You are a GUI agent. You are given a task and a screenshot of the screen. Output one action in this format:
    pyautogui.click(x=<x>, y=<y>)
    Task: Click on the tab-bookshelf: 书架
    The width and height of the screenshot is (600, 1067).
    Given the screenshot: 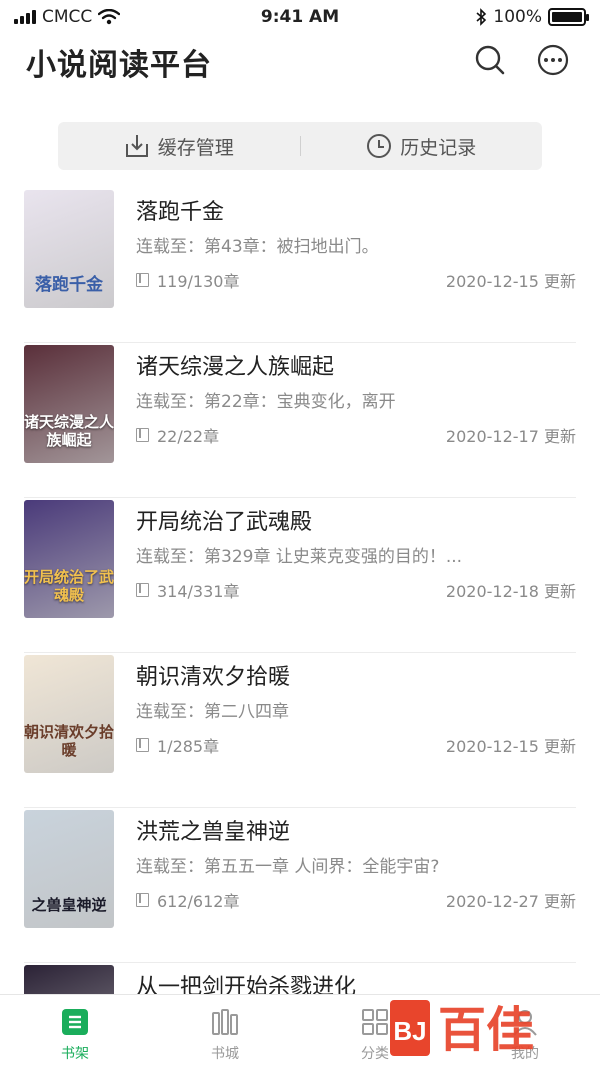 What is the action you would take?
    pyautogui.click(x=75, y=1031)
    